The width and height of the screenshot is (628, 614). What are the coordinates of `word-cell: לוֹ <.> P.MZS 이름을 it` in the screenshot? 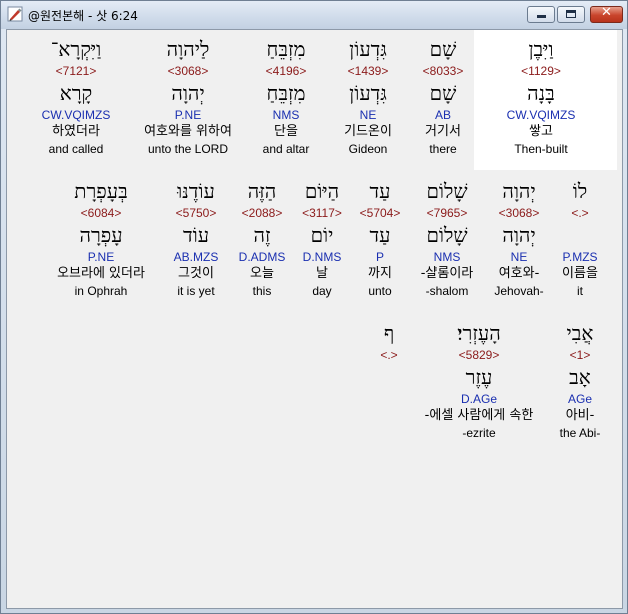 It's located at (580, 238).